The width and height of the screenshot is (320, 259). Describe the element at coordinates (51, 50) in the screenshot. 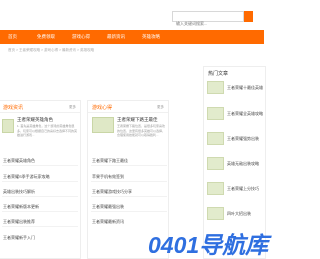

I see `breadcrumb: 首页 > 王者荣耀攻略 > 游戏心得 > 最新资讯 > 英雄攻略` at that location.